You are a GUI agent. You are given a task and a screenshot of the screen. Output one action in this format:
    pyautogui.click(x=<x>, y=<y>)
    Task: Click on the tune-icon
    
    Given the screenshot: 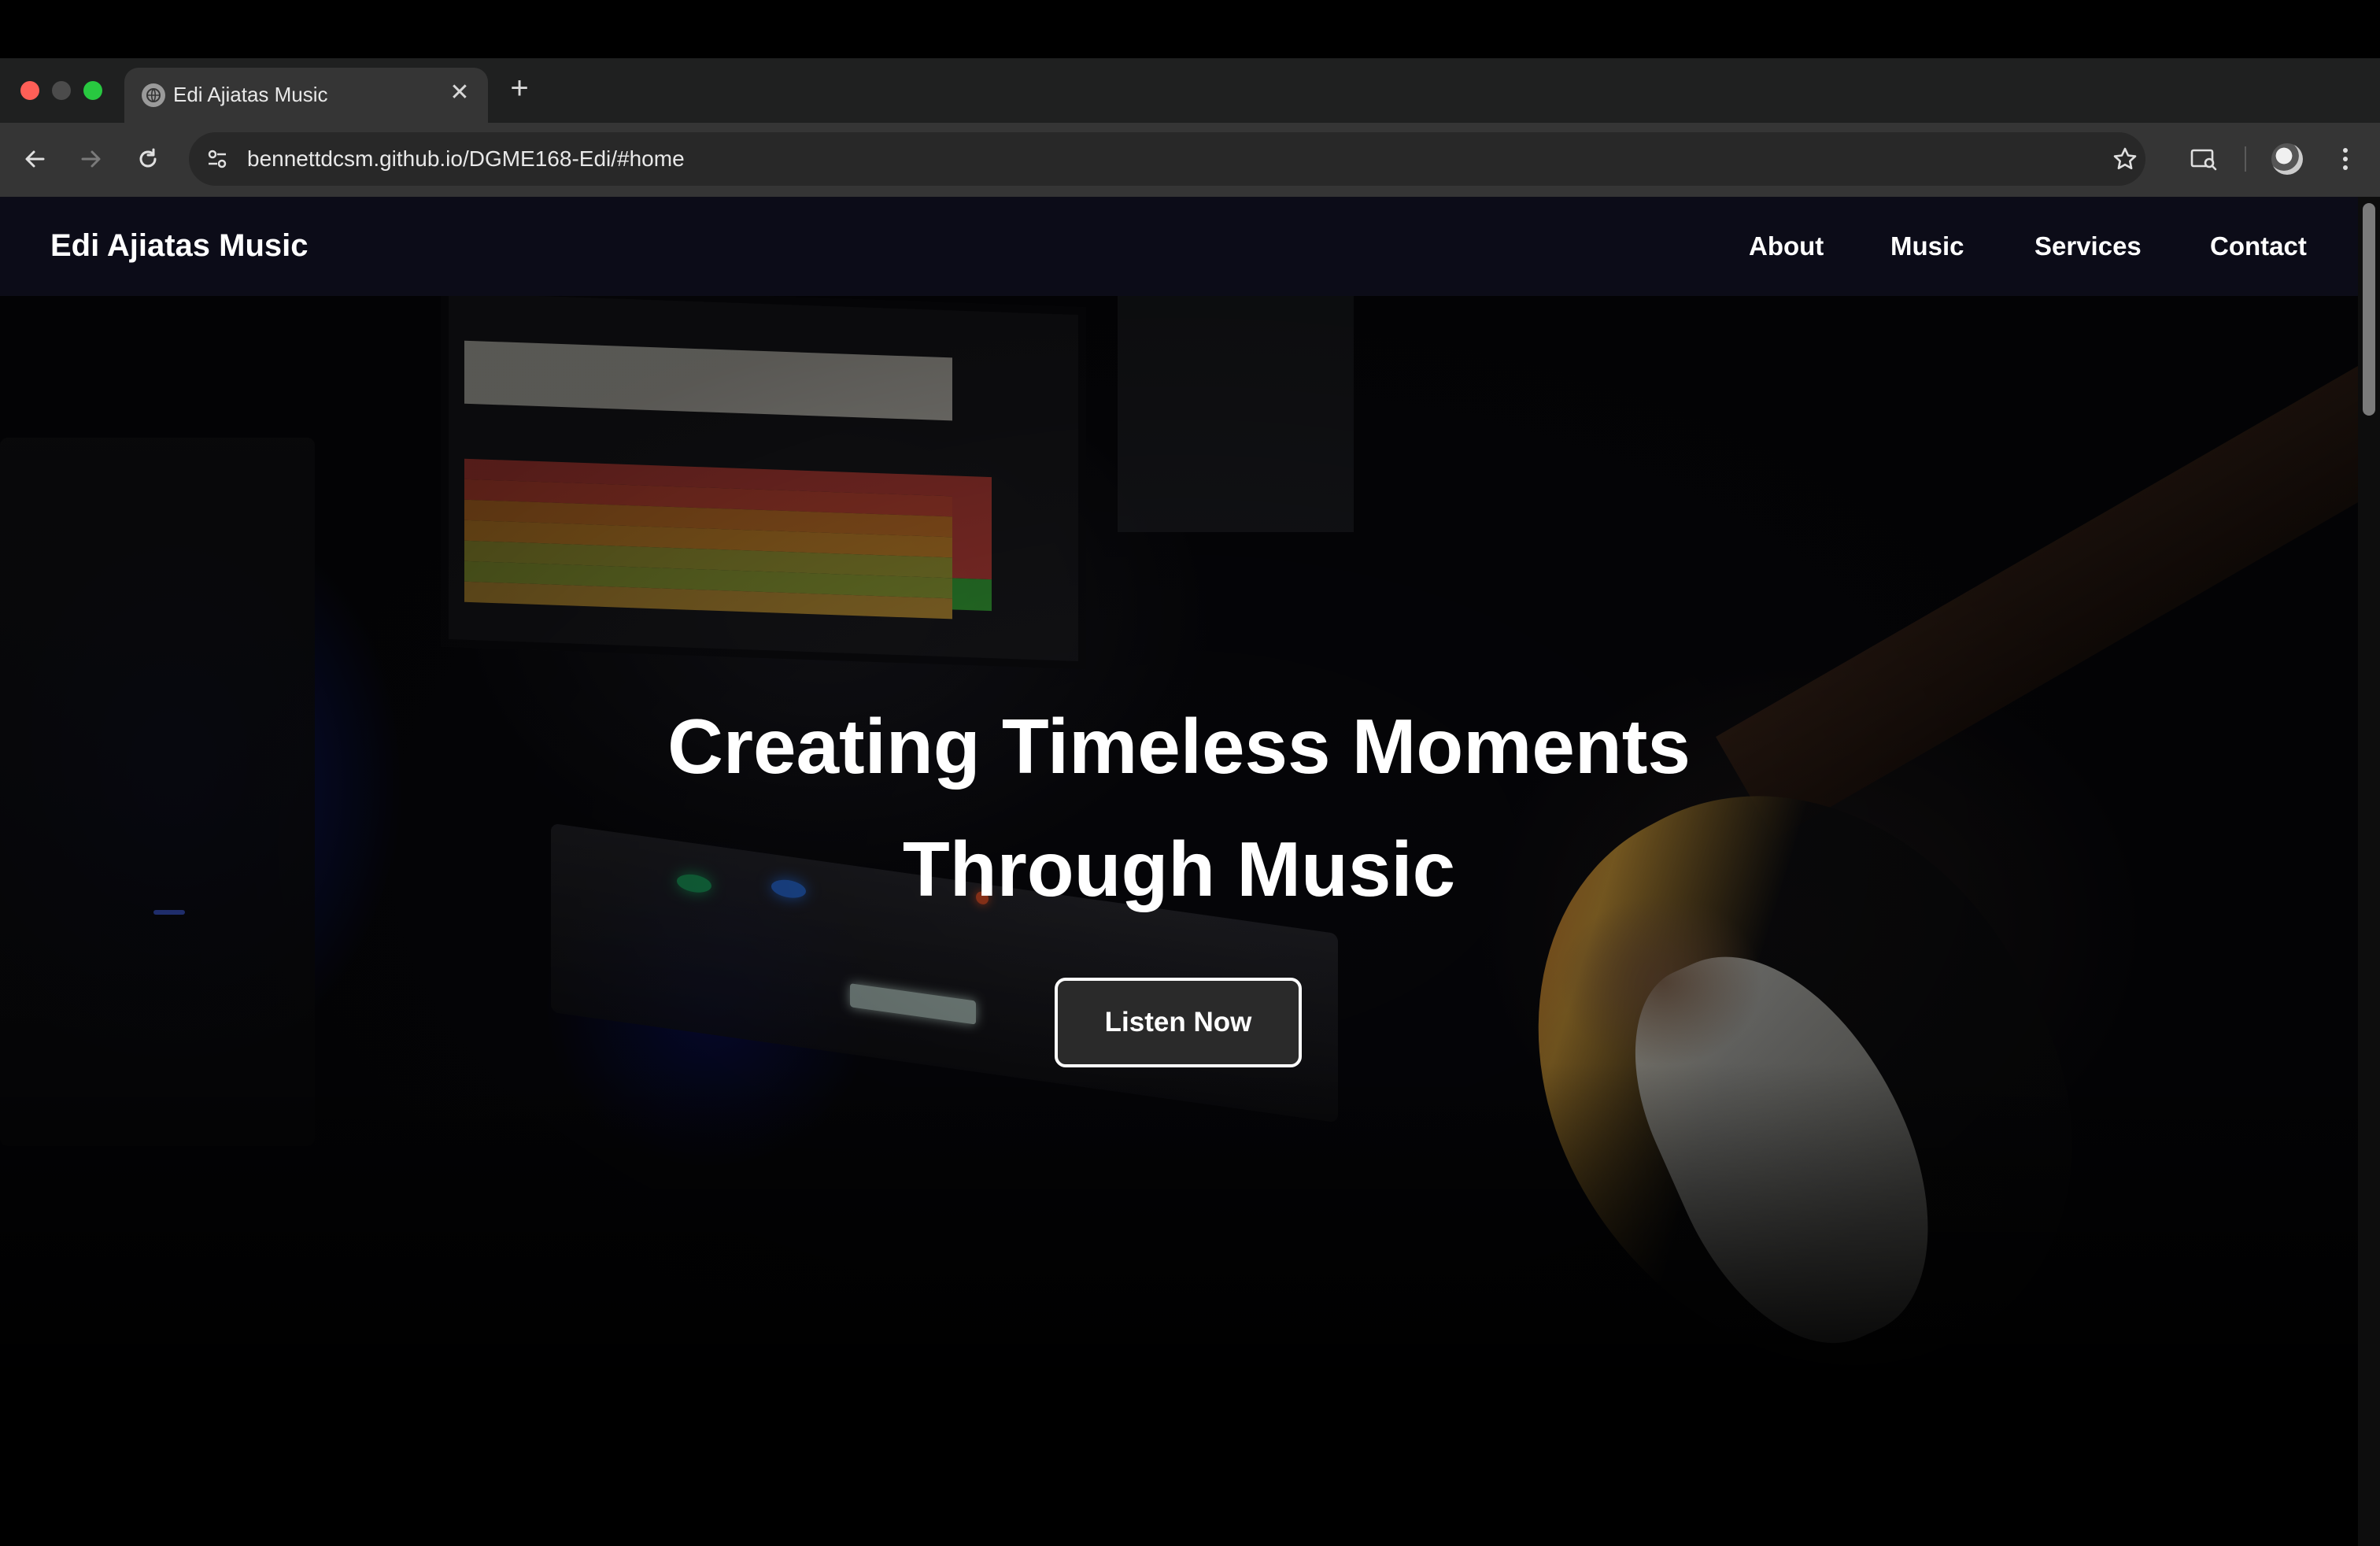 What is the action you would take?
    pyautogui.click(x=217, y=159)
    